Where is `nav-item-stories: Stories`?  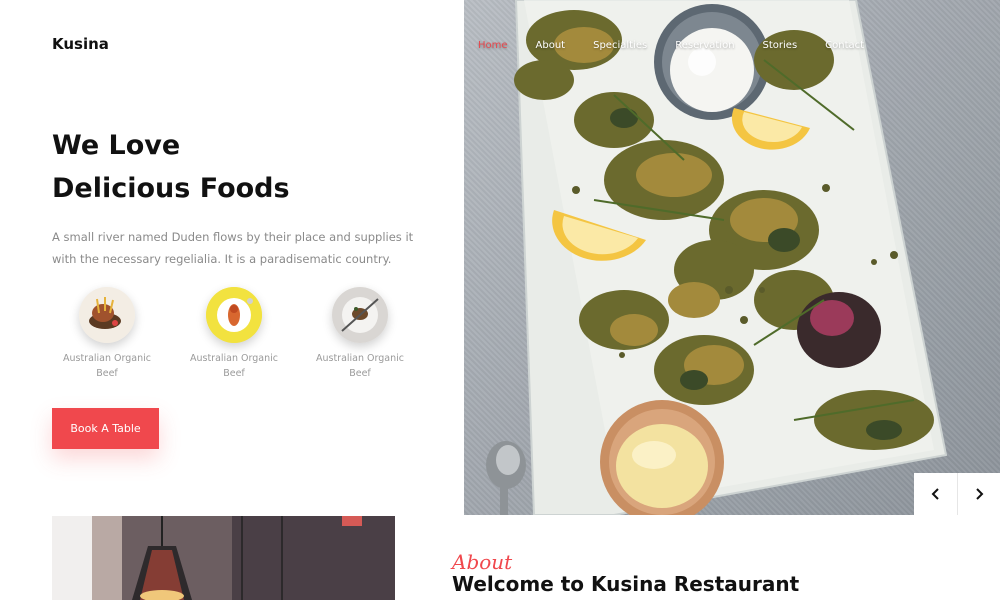
nav-item-stories: Stories is located at coordinates (780, 45).